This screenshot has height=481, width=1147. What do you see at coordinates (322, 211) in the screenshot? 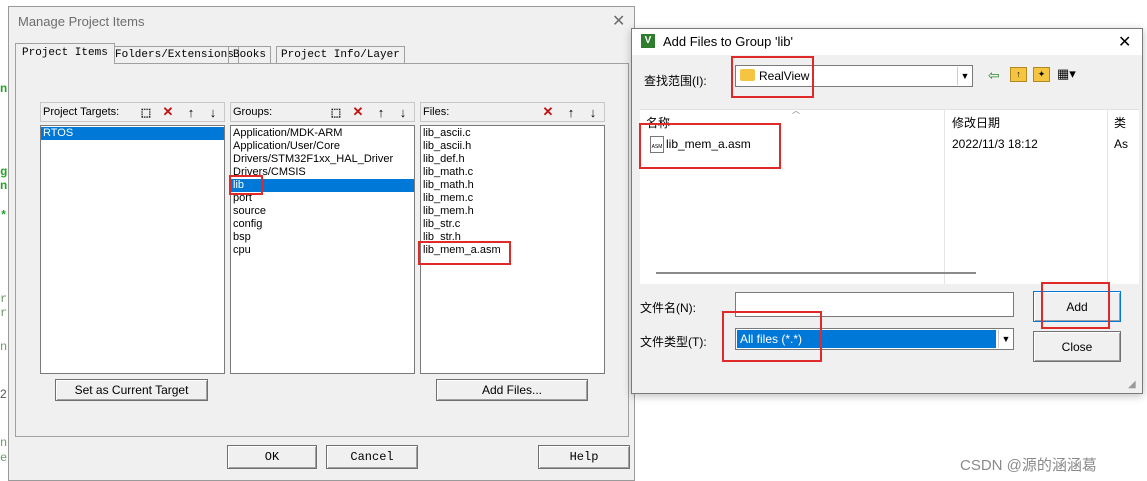
I see `group-item: source` at bounding box center [322, 211].